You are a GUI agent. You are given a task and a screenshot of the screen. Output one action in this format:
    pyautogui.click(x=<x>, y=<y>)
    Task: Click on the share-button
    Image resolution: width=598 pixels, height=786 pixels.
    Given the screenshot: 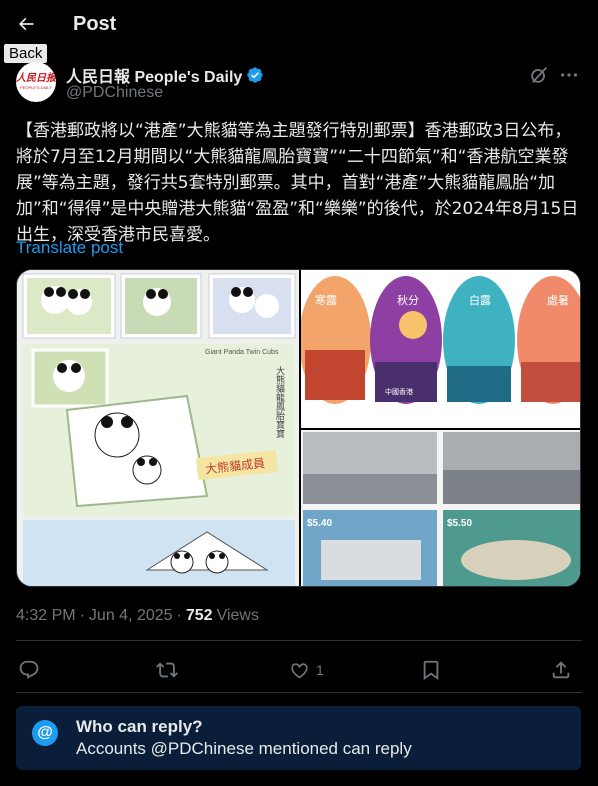 What is the action you would take?
    pyautogui.click(x=561, y=670)
    